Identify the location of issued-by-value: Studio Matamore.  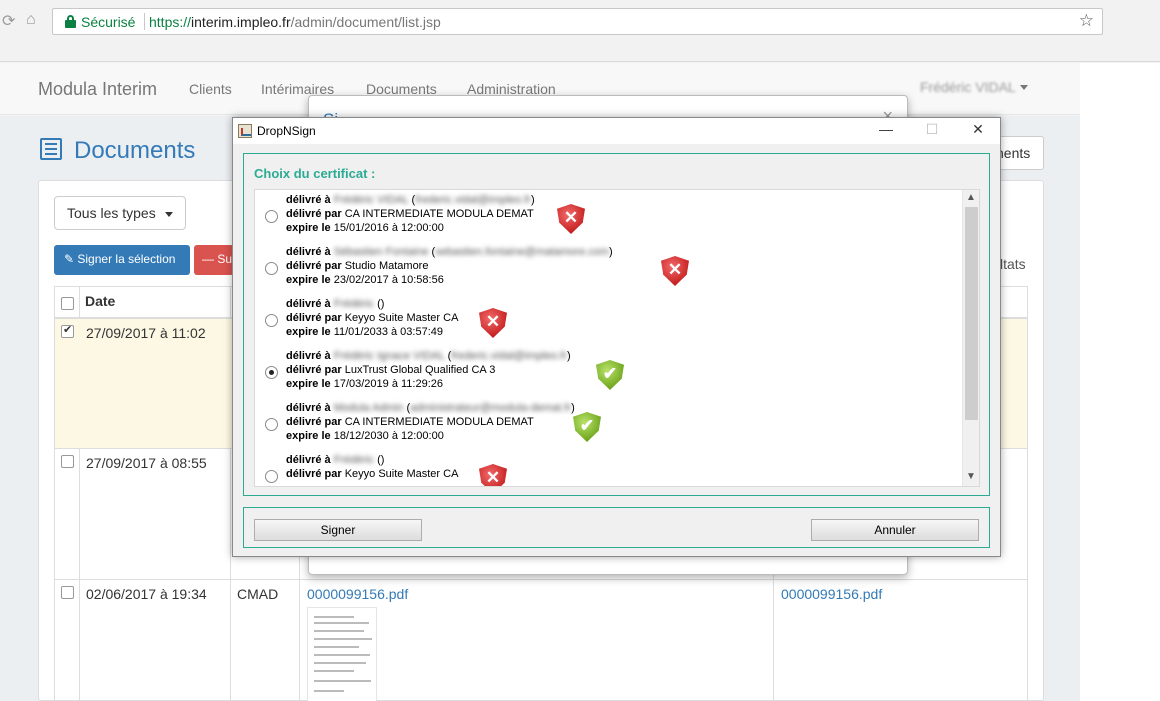
(386, 266).